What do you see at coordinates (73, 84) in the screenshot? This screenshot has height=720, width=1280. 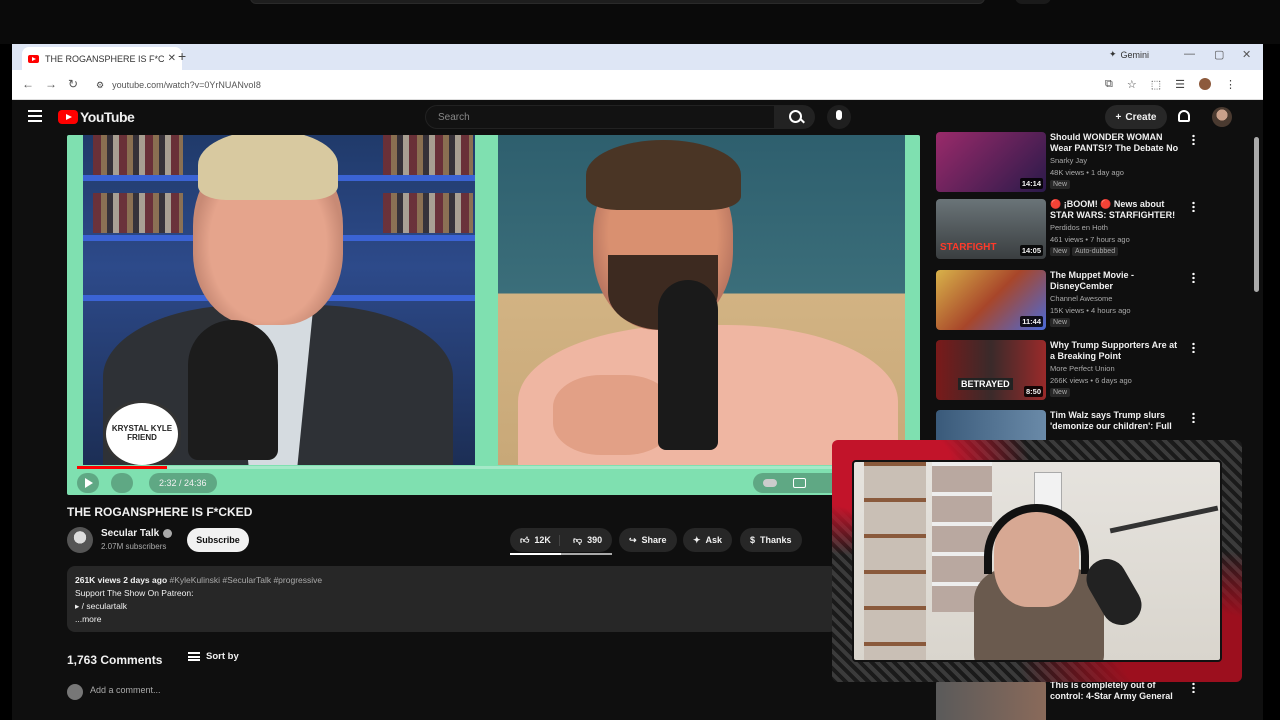 I see `reload-button: ↻` at bounding box center [73, 84].